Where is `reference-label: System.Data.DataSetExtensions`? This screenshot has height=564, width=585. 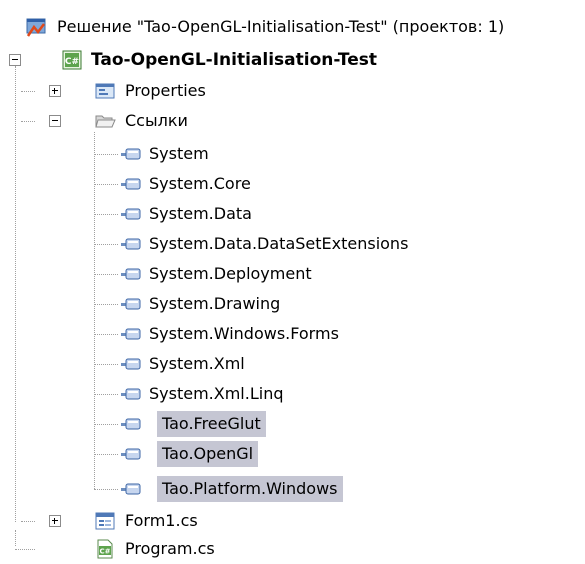 reference-label: System.Data.DataSetExtensions is located at coordinates (279, 243).